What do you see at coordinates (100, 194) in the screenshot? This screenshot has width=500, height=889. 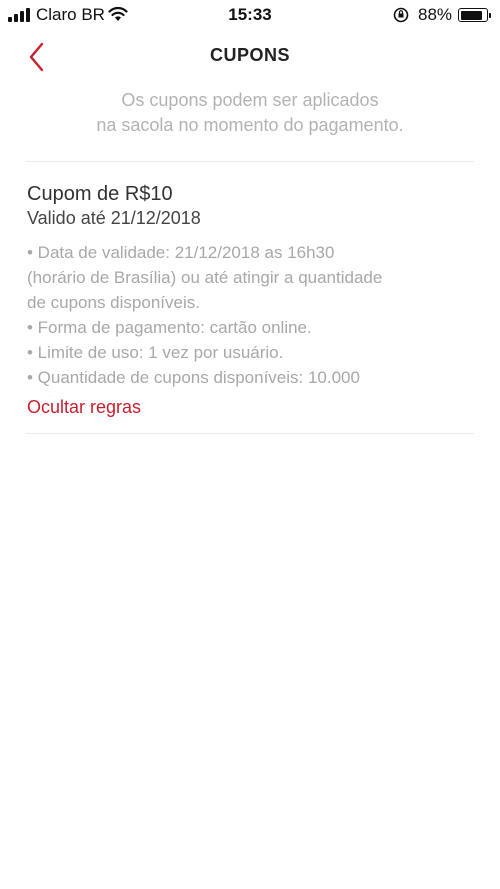 I see `coupon-title: Cupom de R$10` at bounding box center [100, 194].